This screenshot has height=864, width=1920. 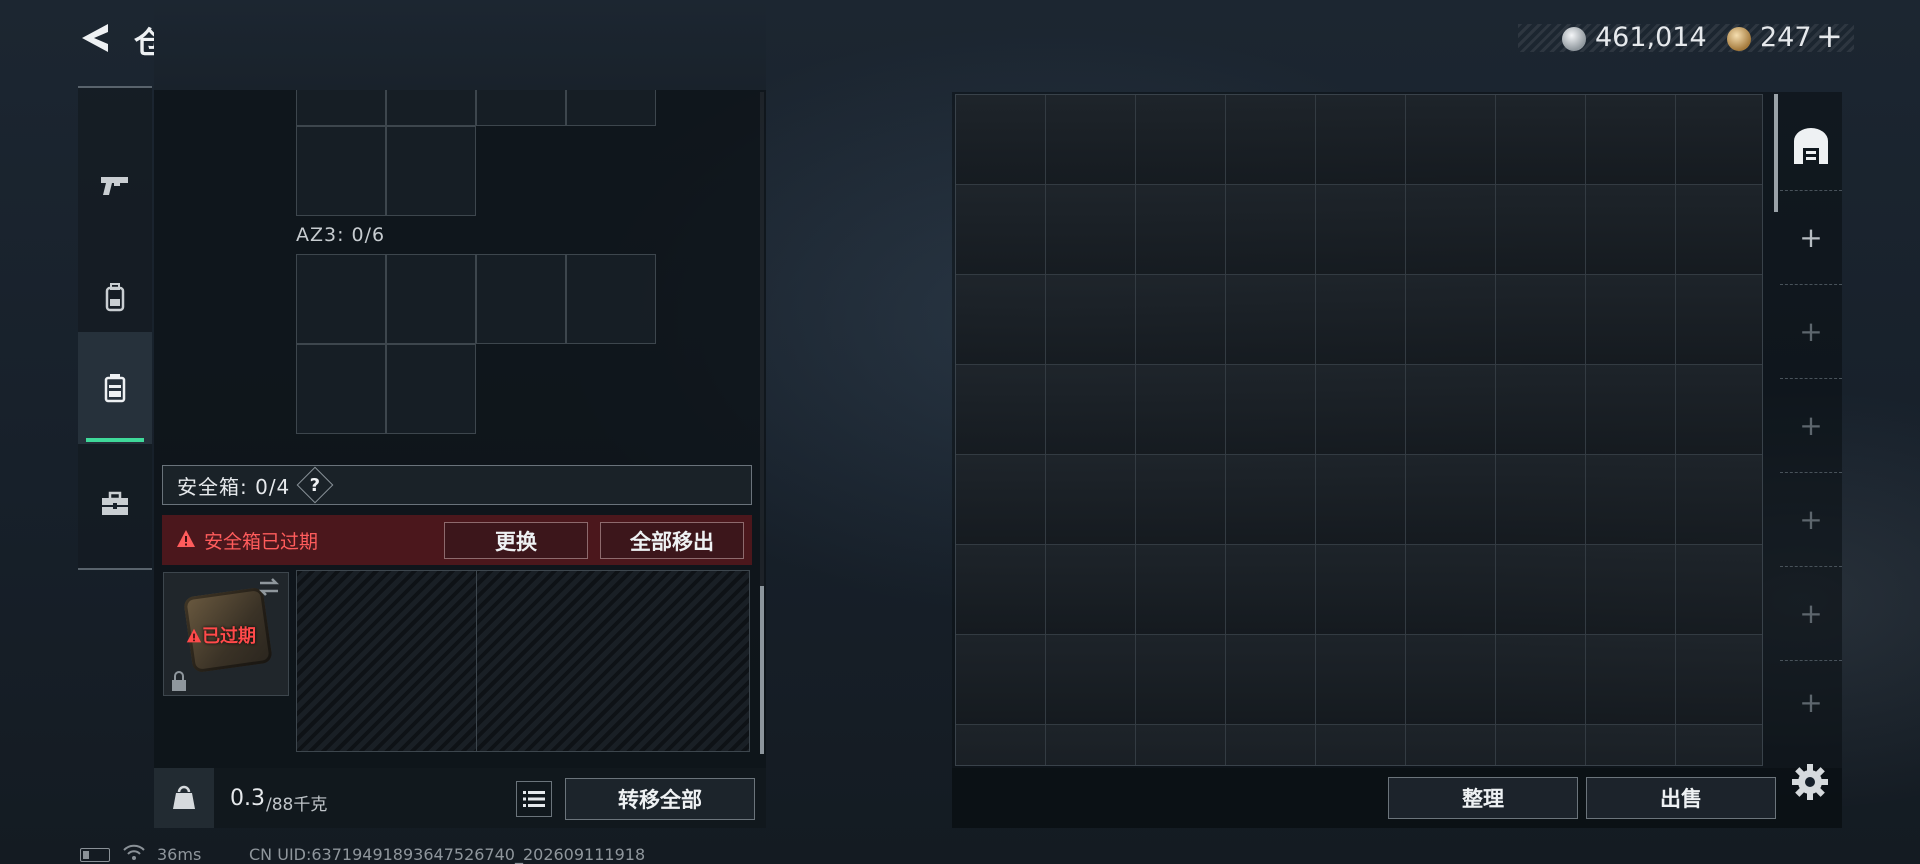 What do you see at coordinates (762, 670) in the screenshot?
I see `container-scroll-thumb` at bounding box center [762, 670].